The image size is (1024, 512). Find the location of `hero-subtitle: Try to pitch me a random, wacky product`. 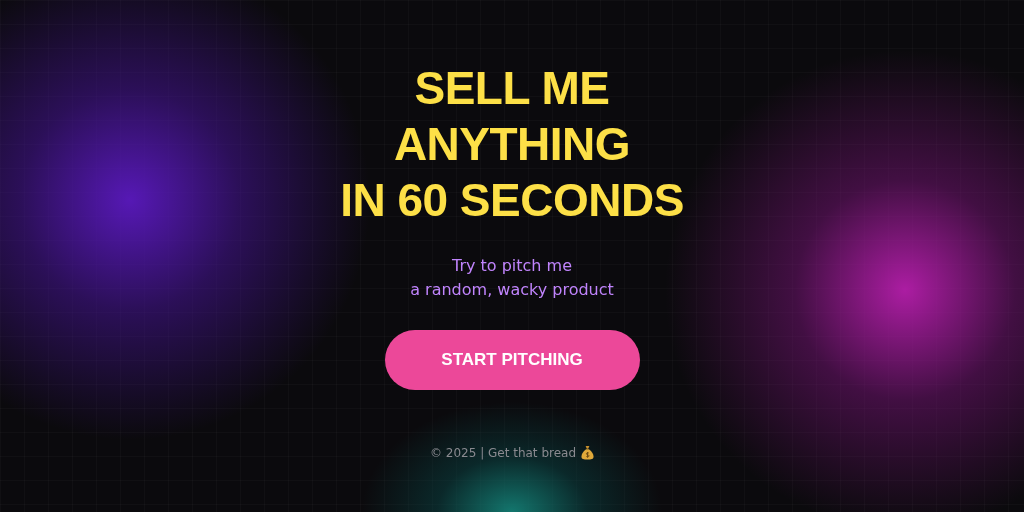

hero-subtitle: Try to pitch me a random, wacky product is located at coordinates (512, 278).